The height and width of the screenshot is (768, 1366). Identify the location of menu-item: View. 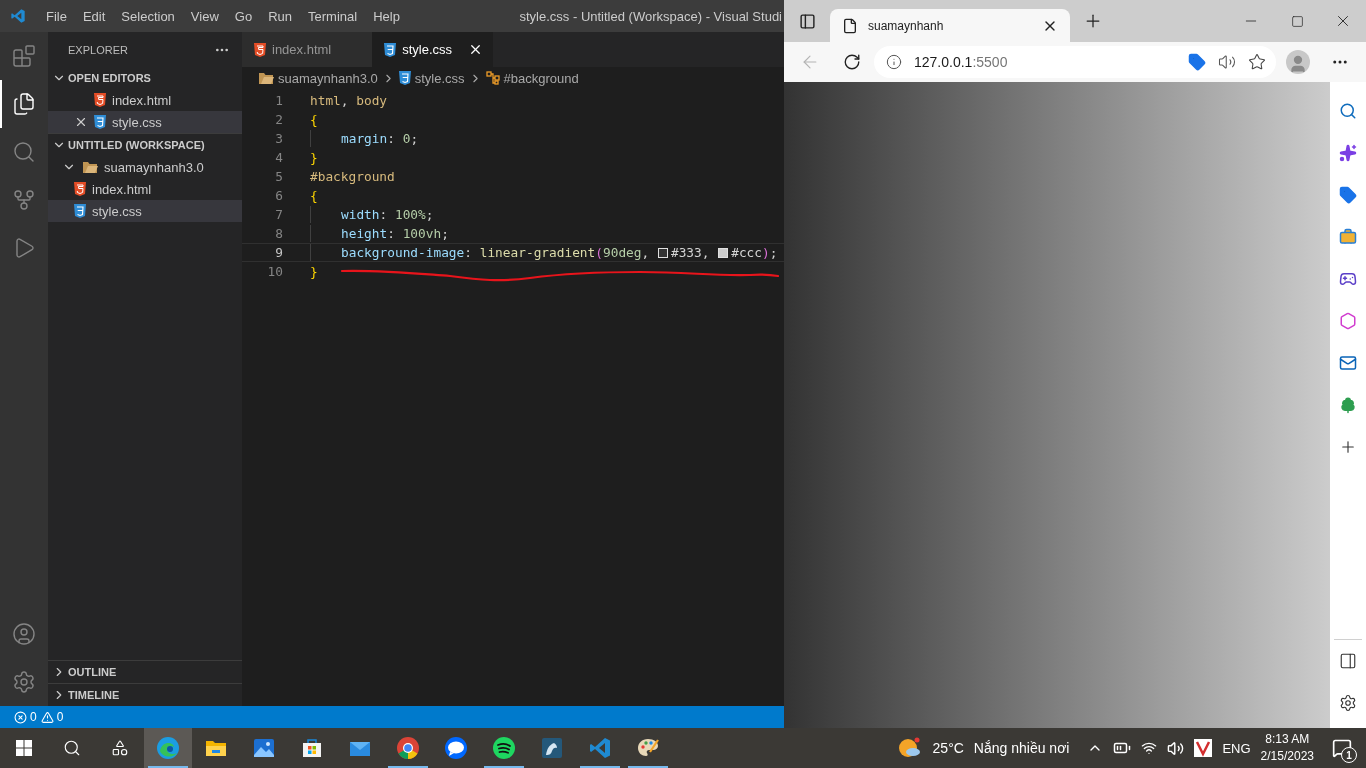
(204, 16).